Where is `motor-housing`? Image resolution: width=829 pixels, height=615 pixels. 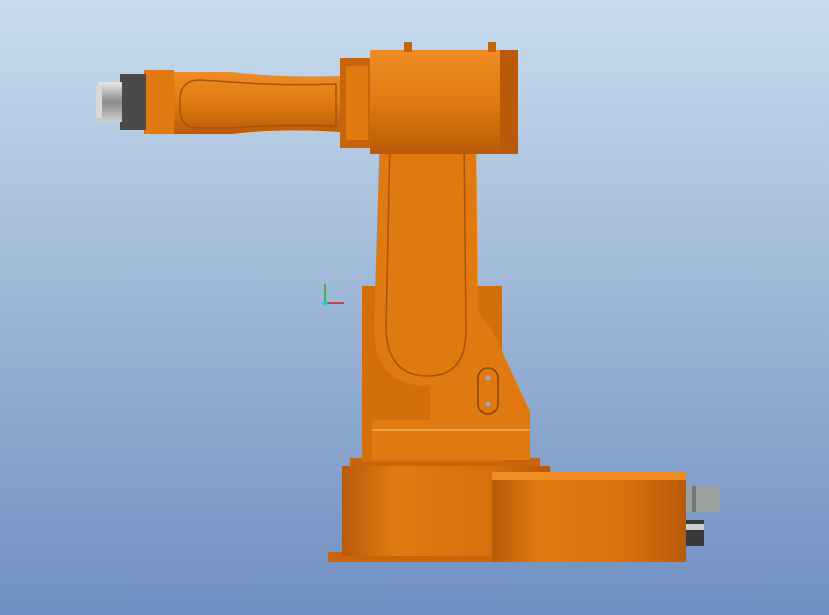 motor-housing is located at coordinates (589, 517).